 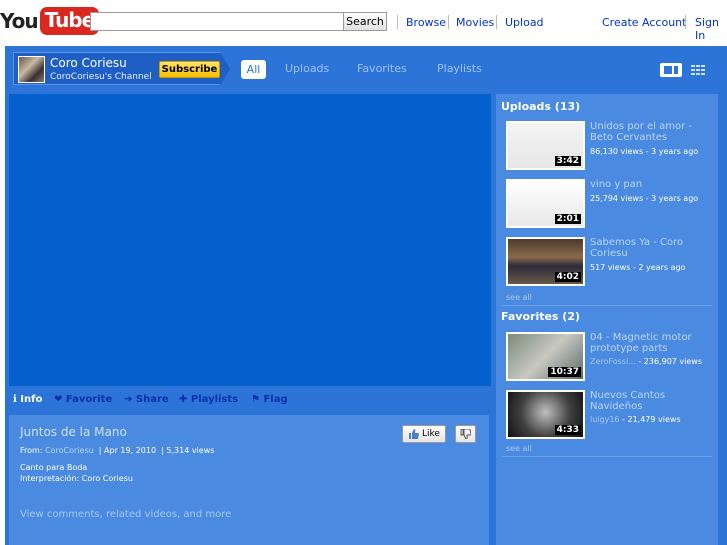 What do you see at coordinates (545, 356) in the screenshot?
I see `video-thumbnail: 10:37` at bounding box center [545, 356].